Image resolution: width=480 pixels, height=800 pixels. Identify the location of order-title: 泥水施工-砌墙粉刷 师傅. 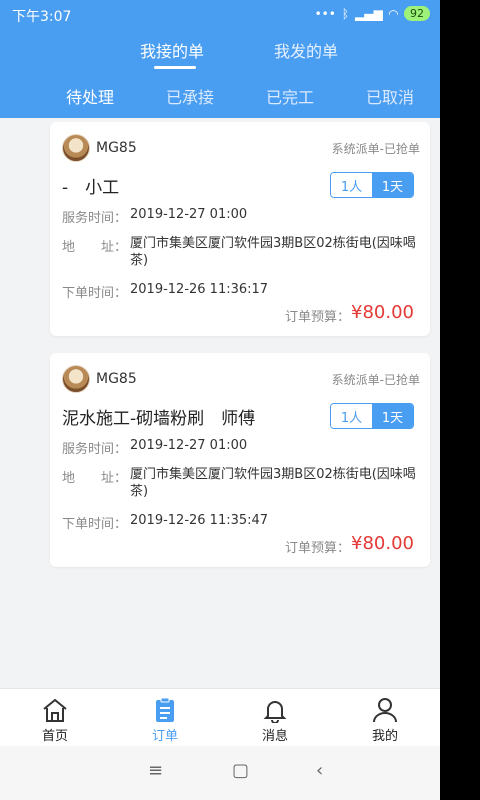
(159, 419).